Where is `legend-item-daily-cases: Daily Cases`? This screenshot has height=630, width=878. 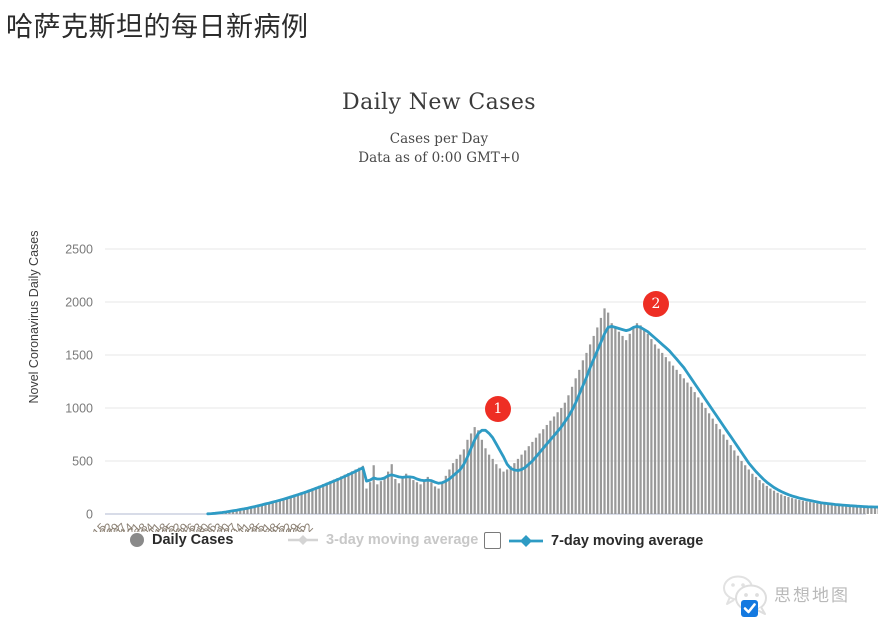
legend-item-daily-cases: Daily Cases is located at coordinates (181, 540).